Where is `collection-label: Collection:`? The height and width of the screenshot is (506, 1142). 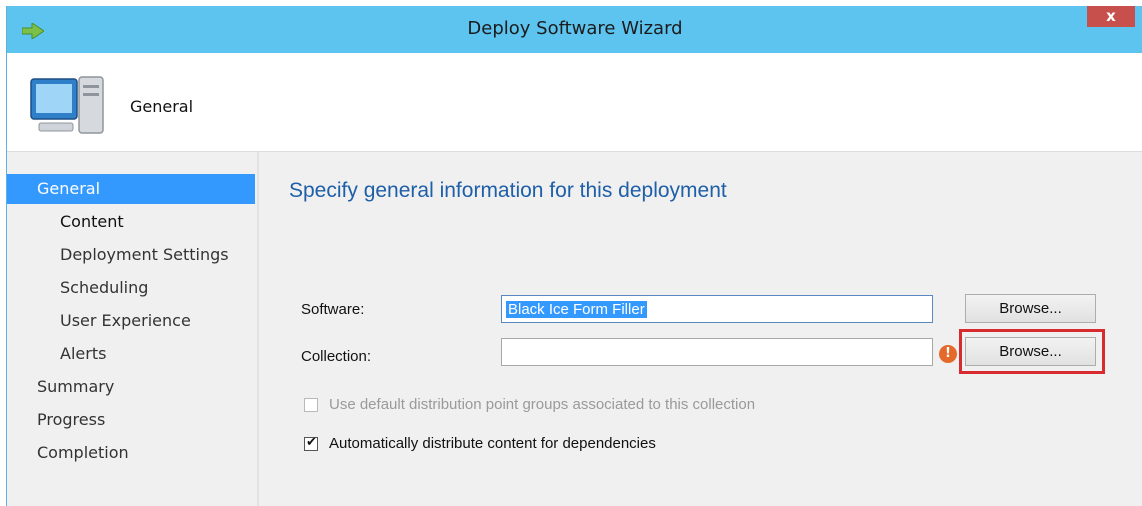
collection-label: Collection: is located at coordinates (336, 356).